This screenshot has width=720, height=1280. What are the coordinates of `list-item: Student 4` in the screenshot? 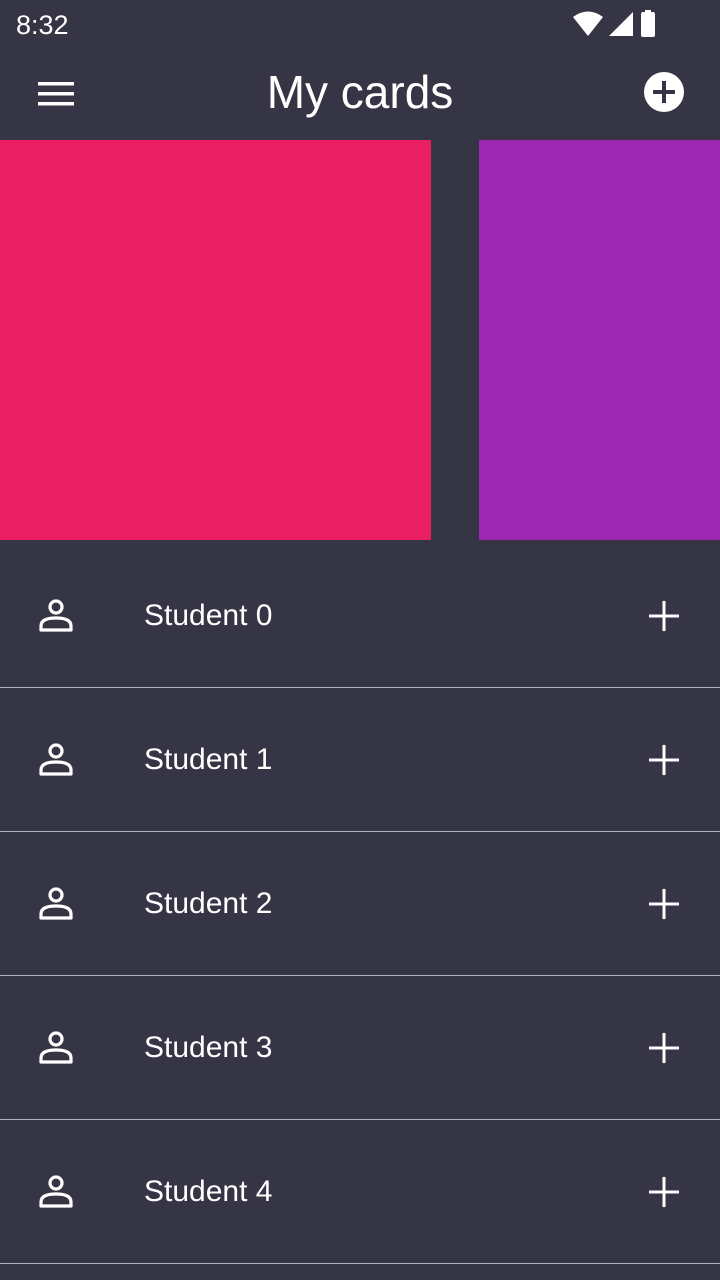 It's located at (360, 1192).